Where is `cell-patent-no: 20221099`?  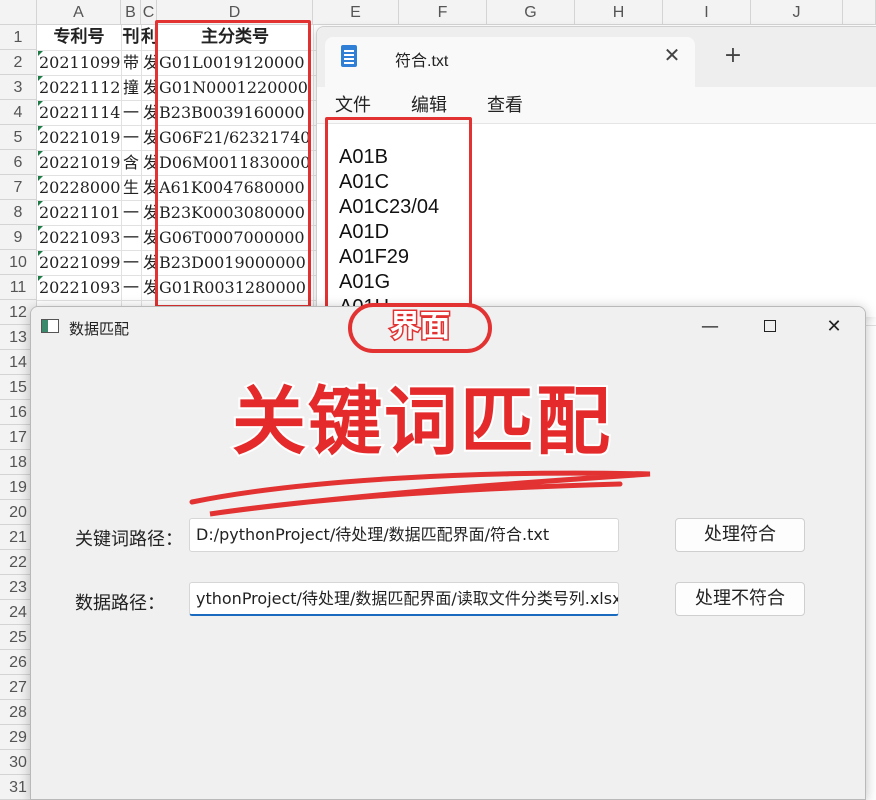
cell-patent-no: 20221099 is located at coordinates (79, 262).